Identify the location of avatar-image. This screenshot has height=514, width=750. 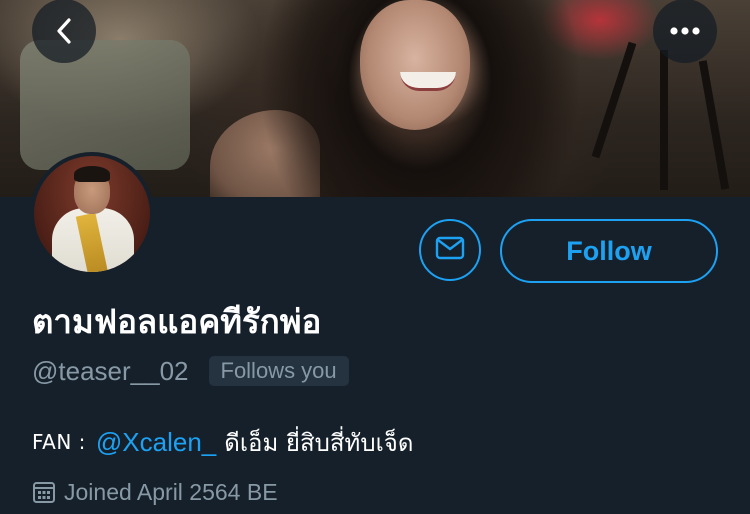
(92, 214).